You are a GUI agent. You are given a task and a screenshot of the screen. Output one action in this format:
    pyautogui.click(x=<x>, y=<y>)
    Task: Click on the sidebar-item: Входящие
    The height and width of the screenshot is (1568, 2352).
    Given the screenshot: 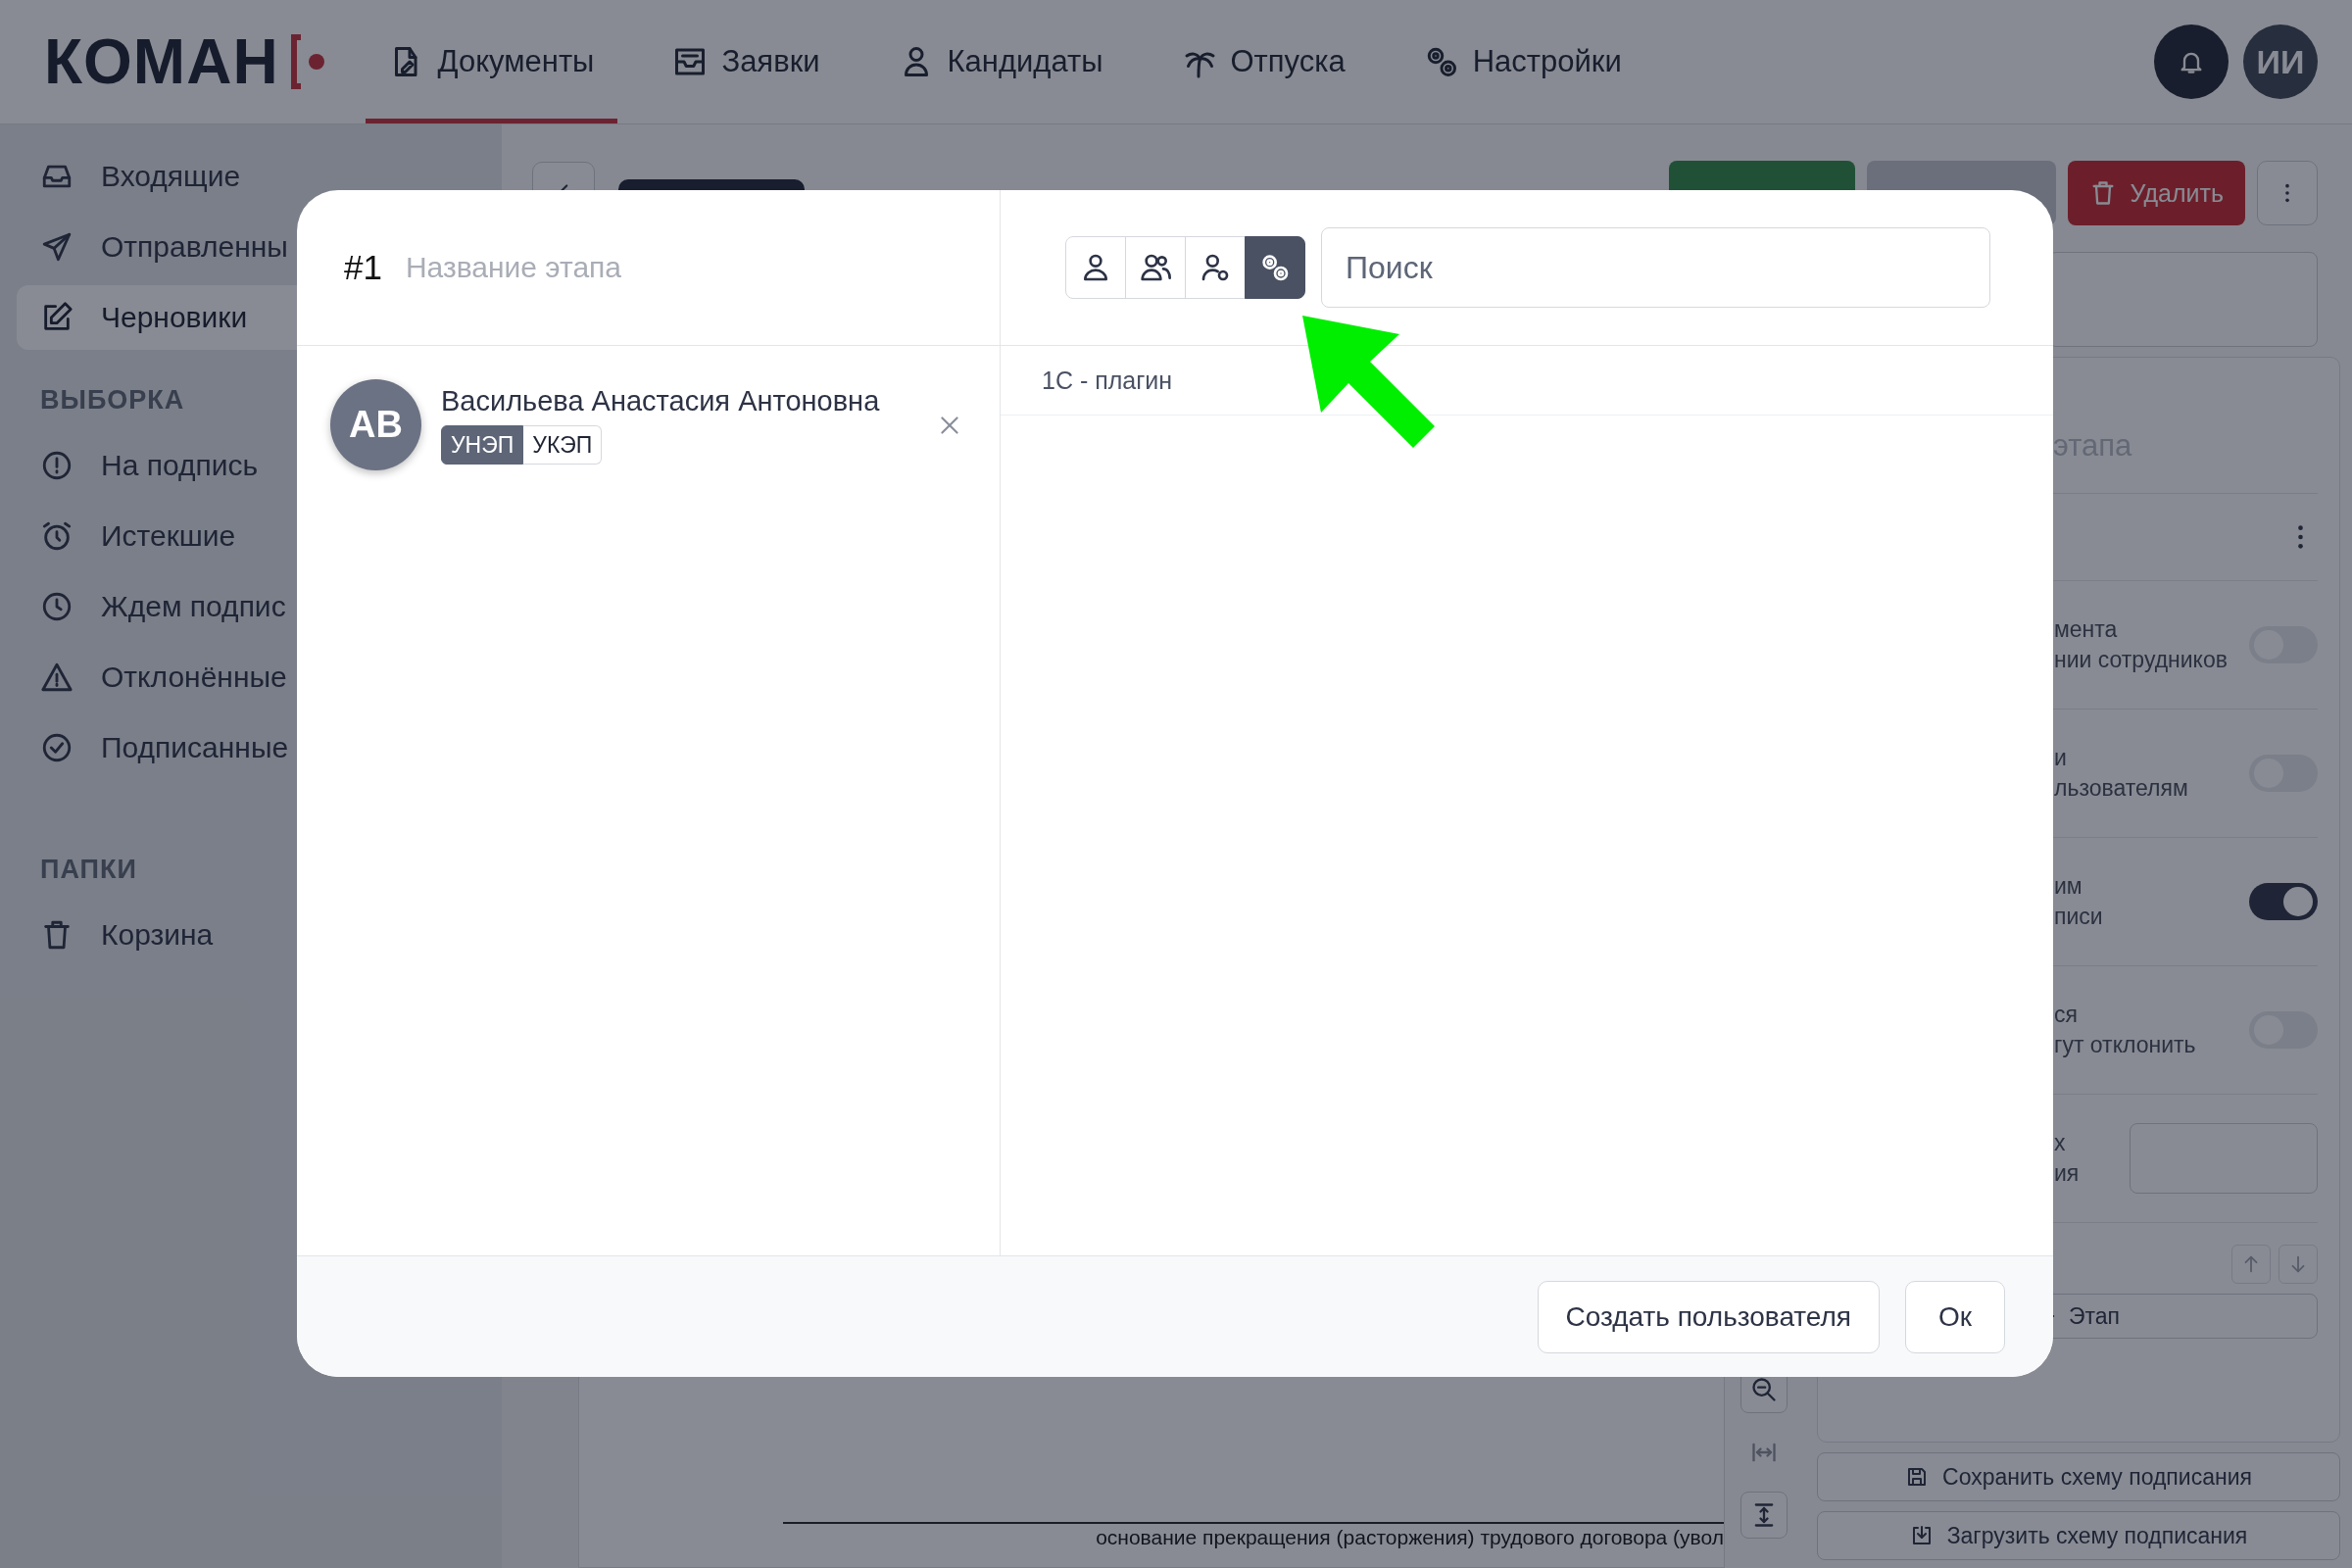 What is the action you would take?
    pyautogui.click(x=251, y=176)
    